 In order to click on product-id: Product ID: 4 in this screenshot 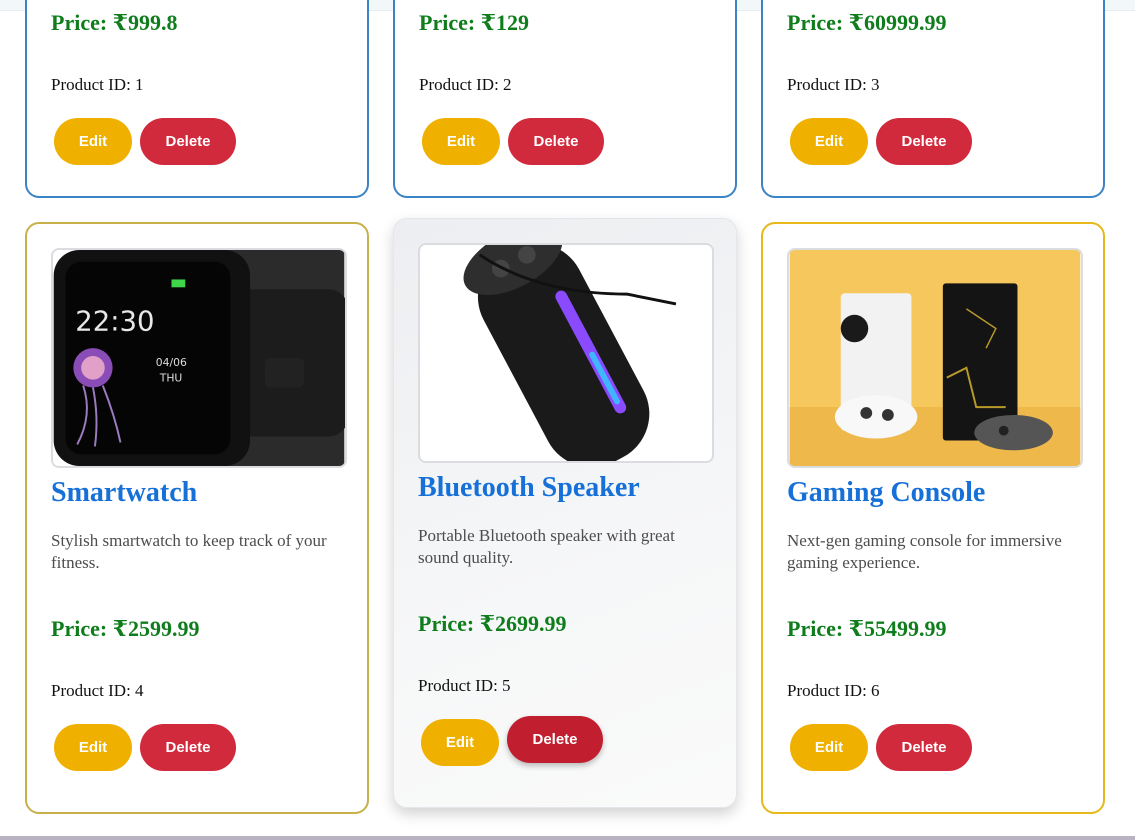, I will do `click(97, 690)`.